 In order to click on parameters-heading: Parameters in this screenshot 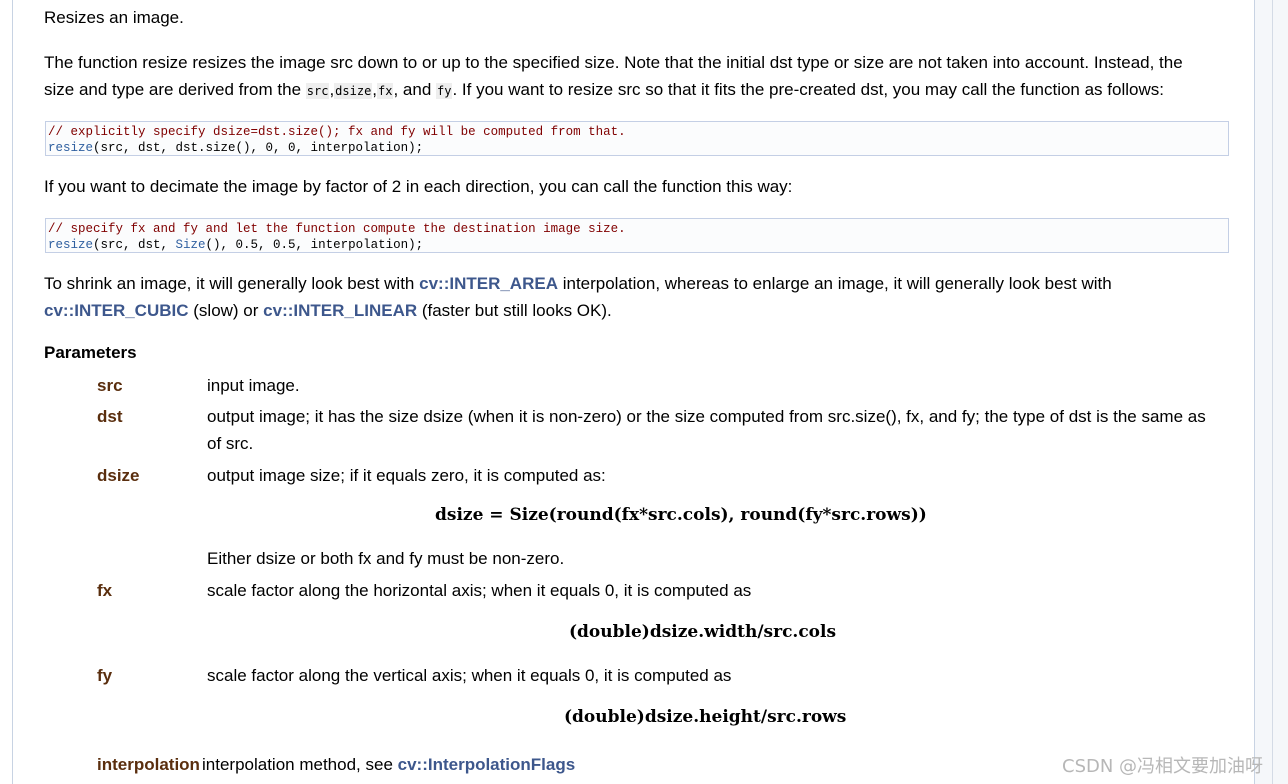, I will do `click(90, 352)`.